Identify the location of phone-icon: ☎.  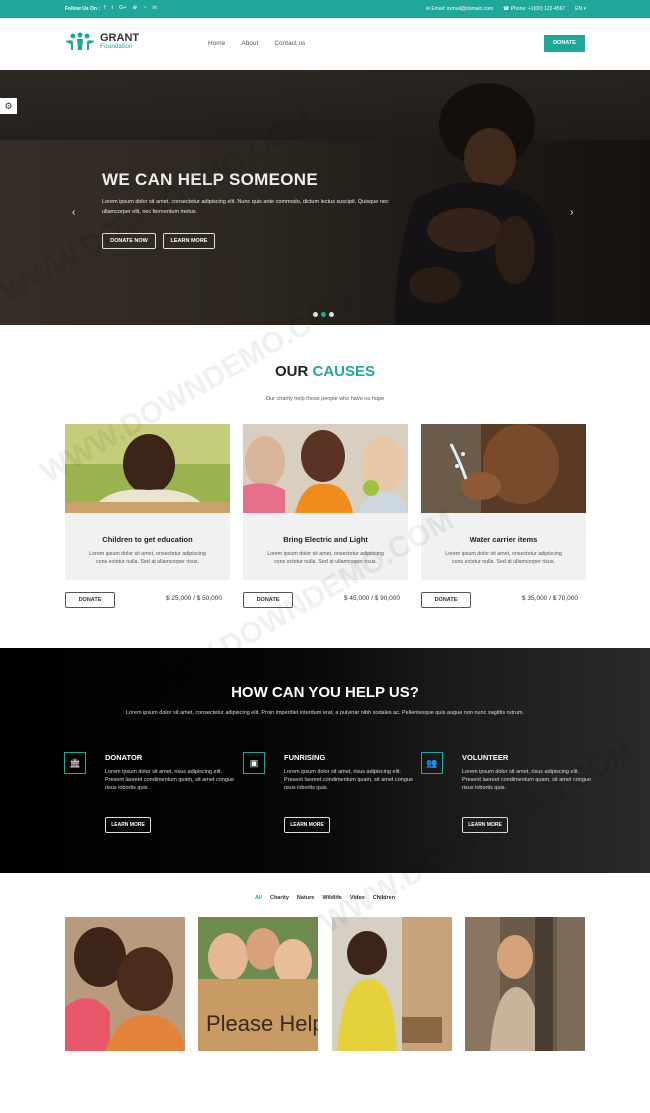
(507, 9).